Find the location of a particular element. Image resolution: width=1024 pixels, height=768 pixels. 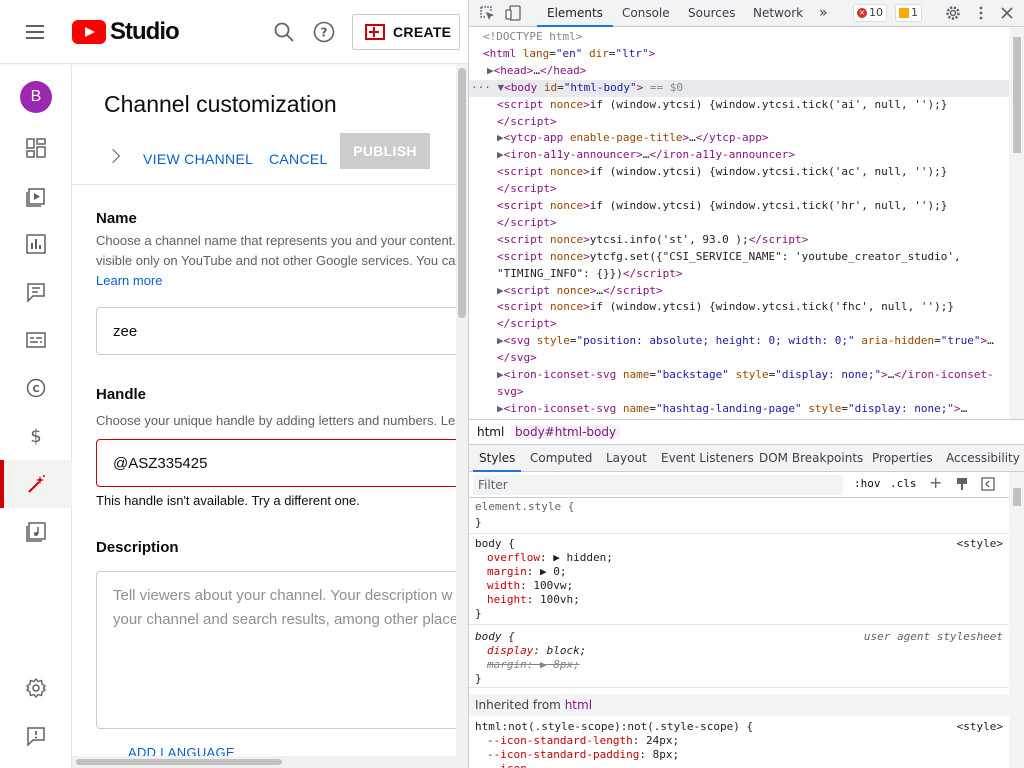

dom-node: </svg> is located at coordinates (503, 358).